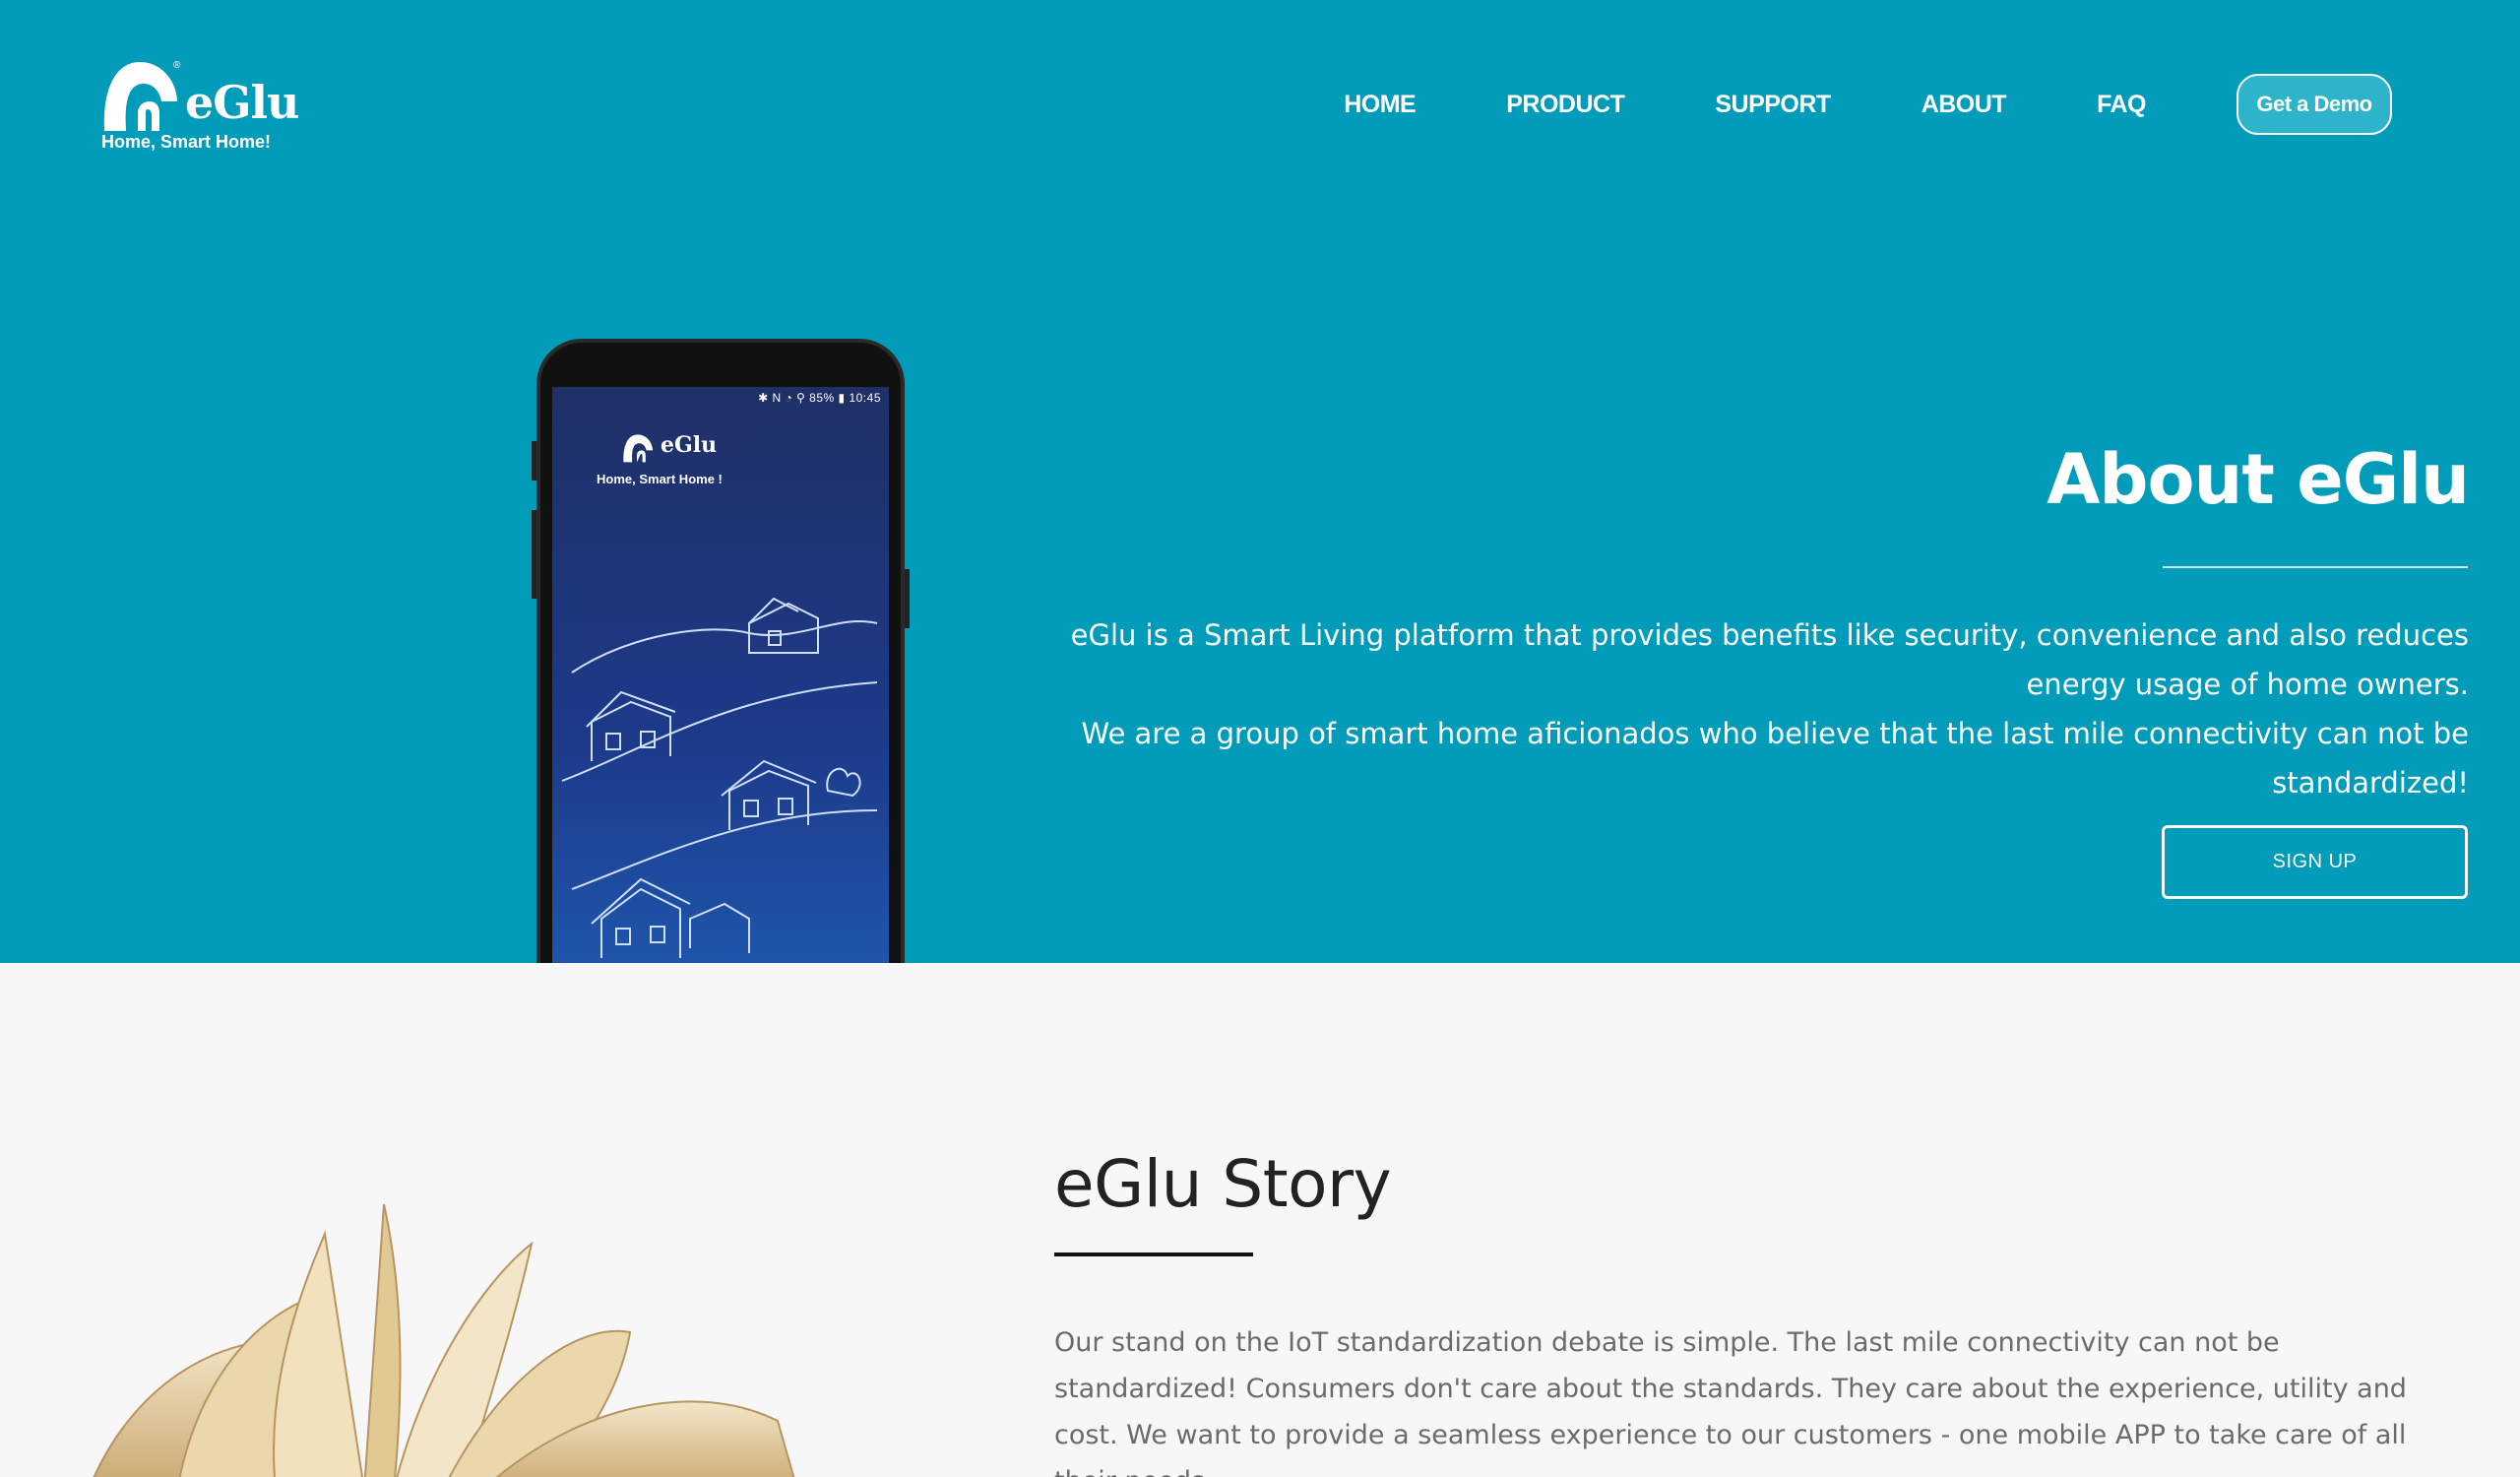  What do you see at coordinates (444, 1340) in the screenshot?
I see `open-book-image` at bounding box center [444, 1340].